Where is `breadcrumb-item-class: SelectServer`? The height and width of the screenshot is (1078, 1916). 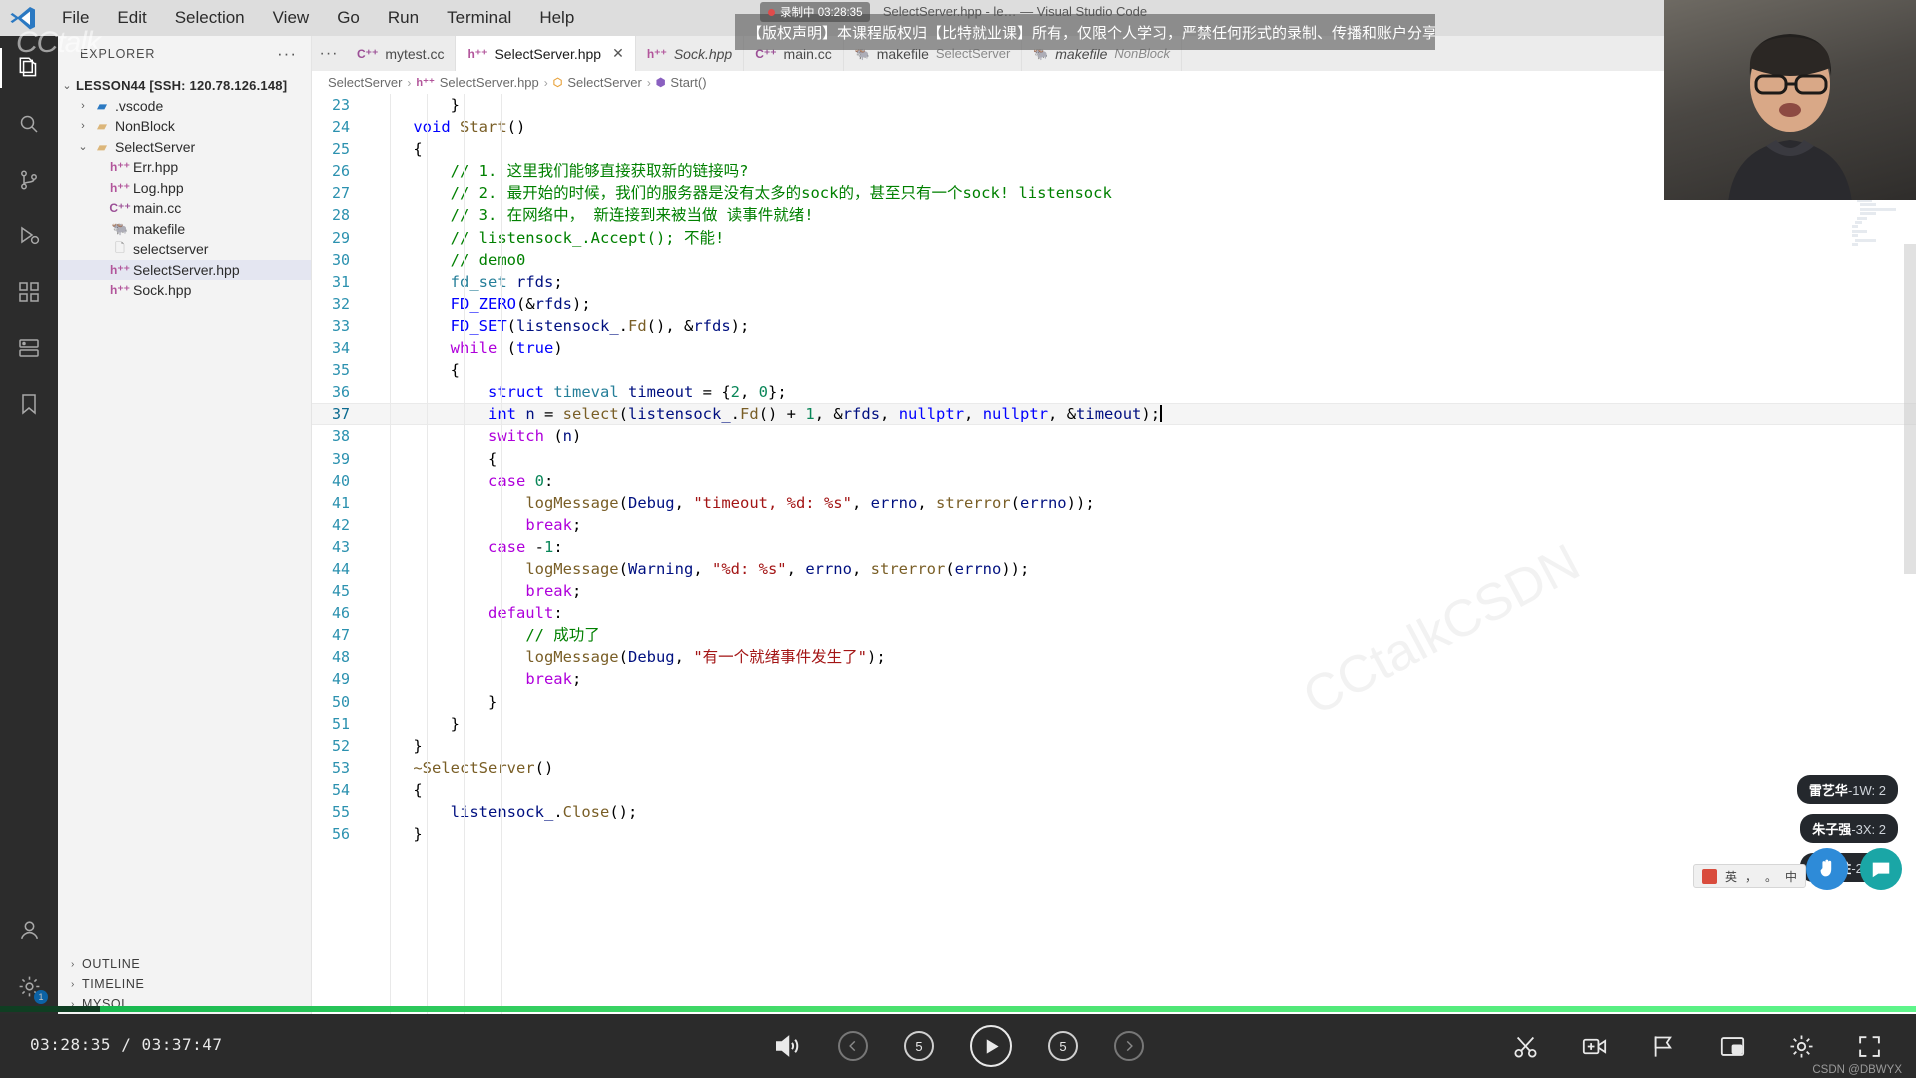 breadcrumb-item-class: SelectServer is located at coordinates (604, 82).